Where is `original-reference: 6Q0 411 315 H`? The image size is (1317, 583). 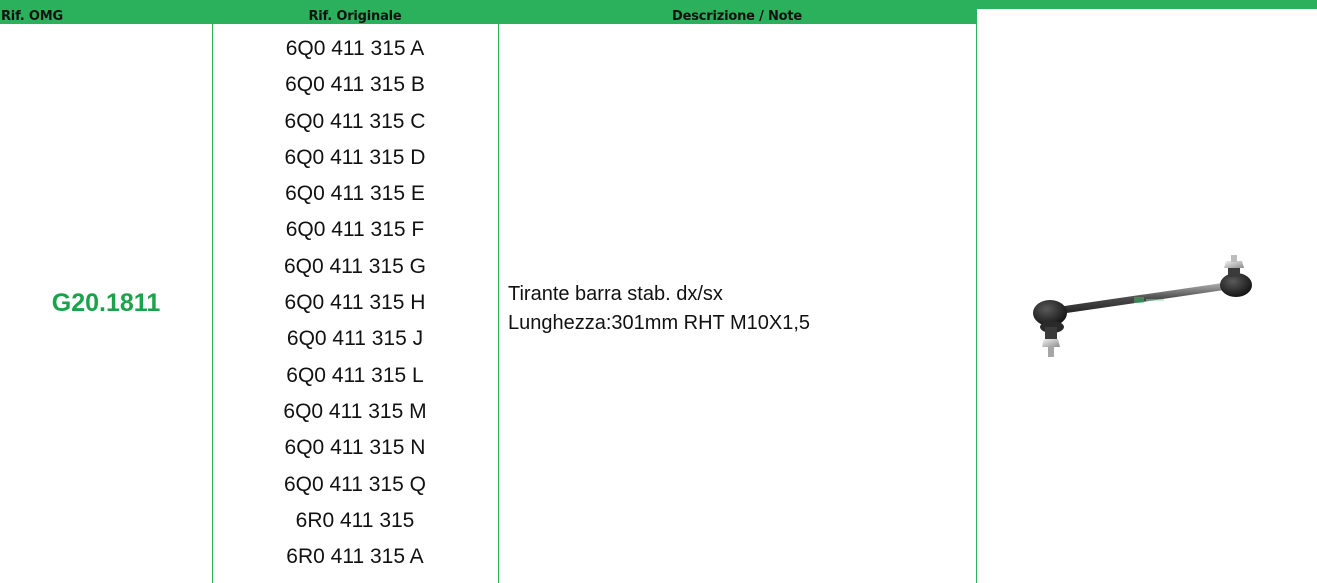
original-reference: 6Q0 411 315 H is located at coordinates (355, 303).